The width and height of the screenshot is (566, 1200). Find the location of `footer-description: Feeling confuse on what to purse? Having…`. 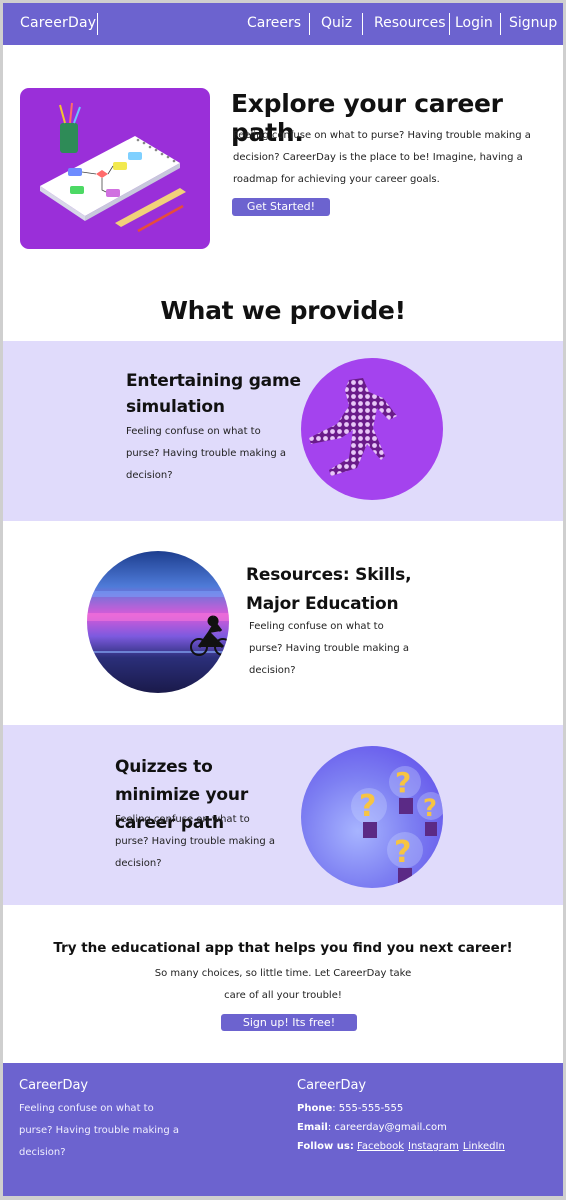

footer-description: Feeling confuse on what to purse? Having… is located at coordinates (99, 1130).